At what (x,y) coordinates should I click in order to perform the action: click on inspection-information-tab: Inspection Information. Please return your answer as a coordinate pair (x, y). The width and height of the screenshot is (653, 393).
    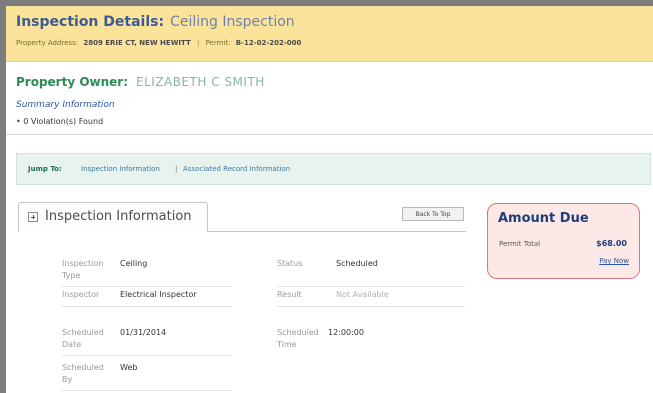
    Looking at the image, I should click on (113, 217).